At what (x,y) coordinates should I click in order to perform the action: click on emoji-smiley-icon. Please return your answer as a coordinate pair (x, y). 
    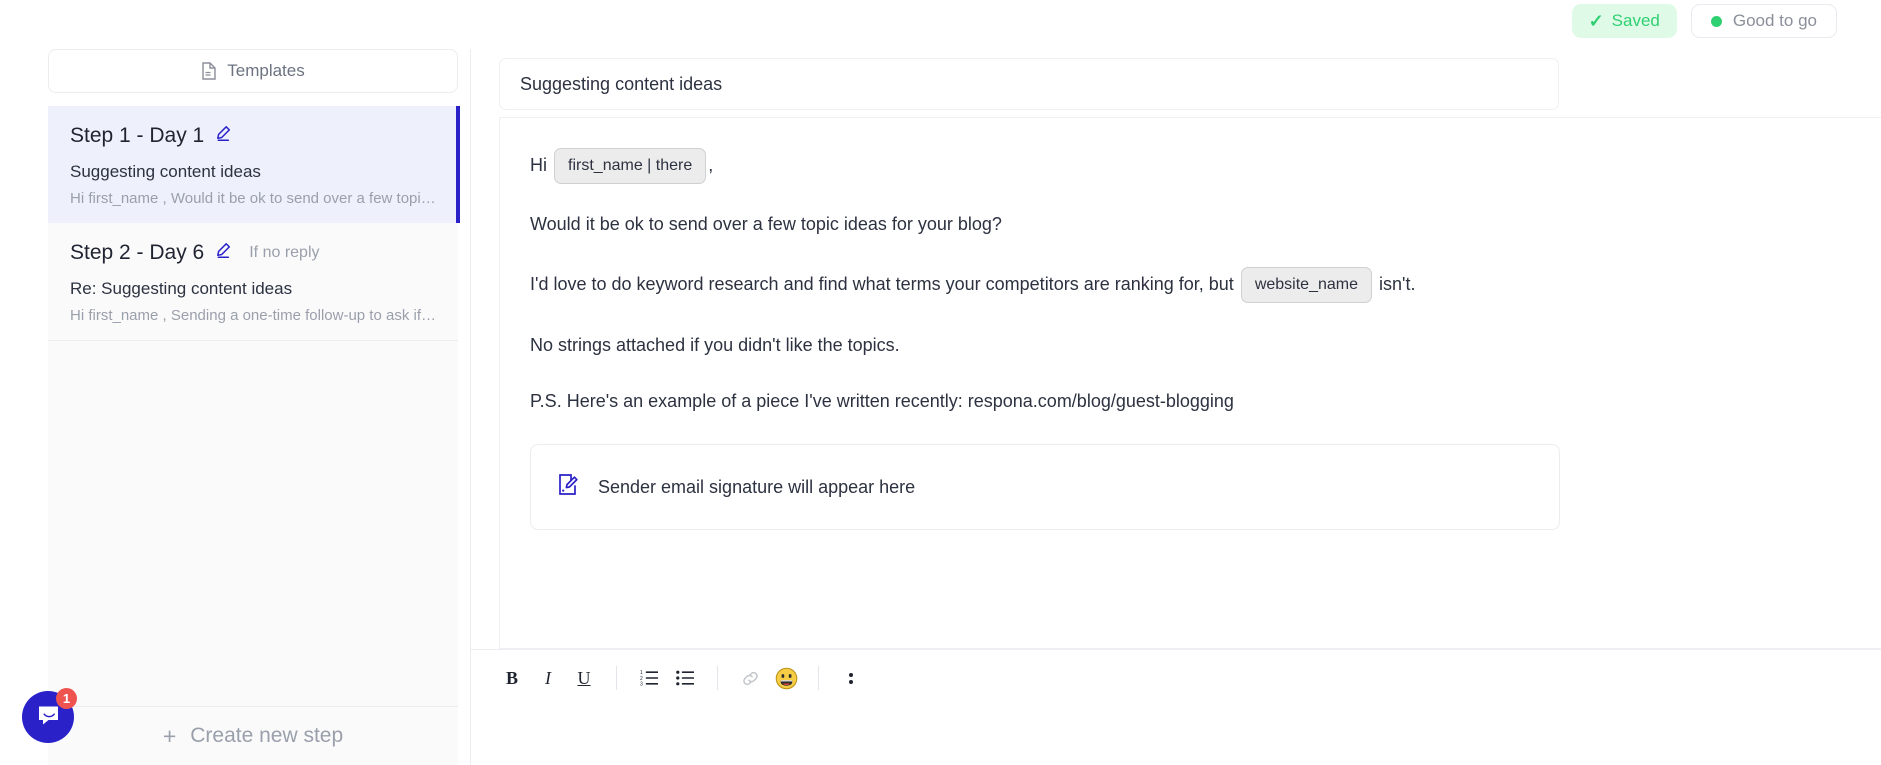
    Looking at the image, I should click on (786, 678).